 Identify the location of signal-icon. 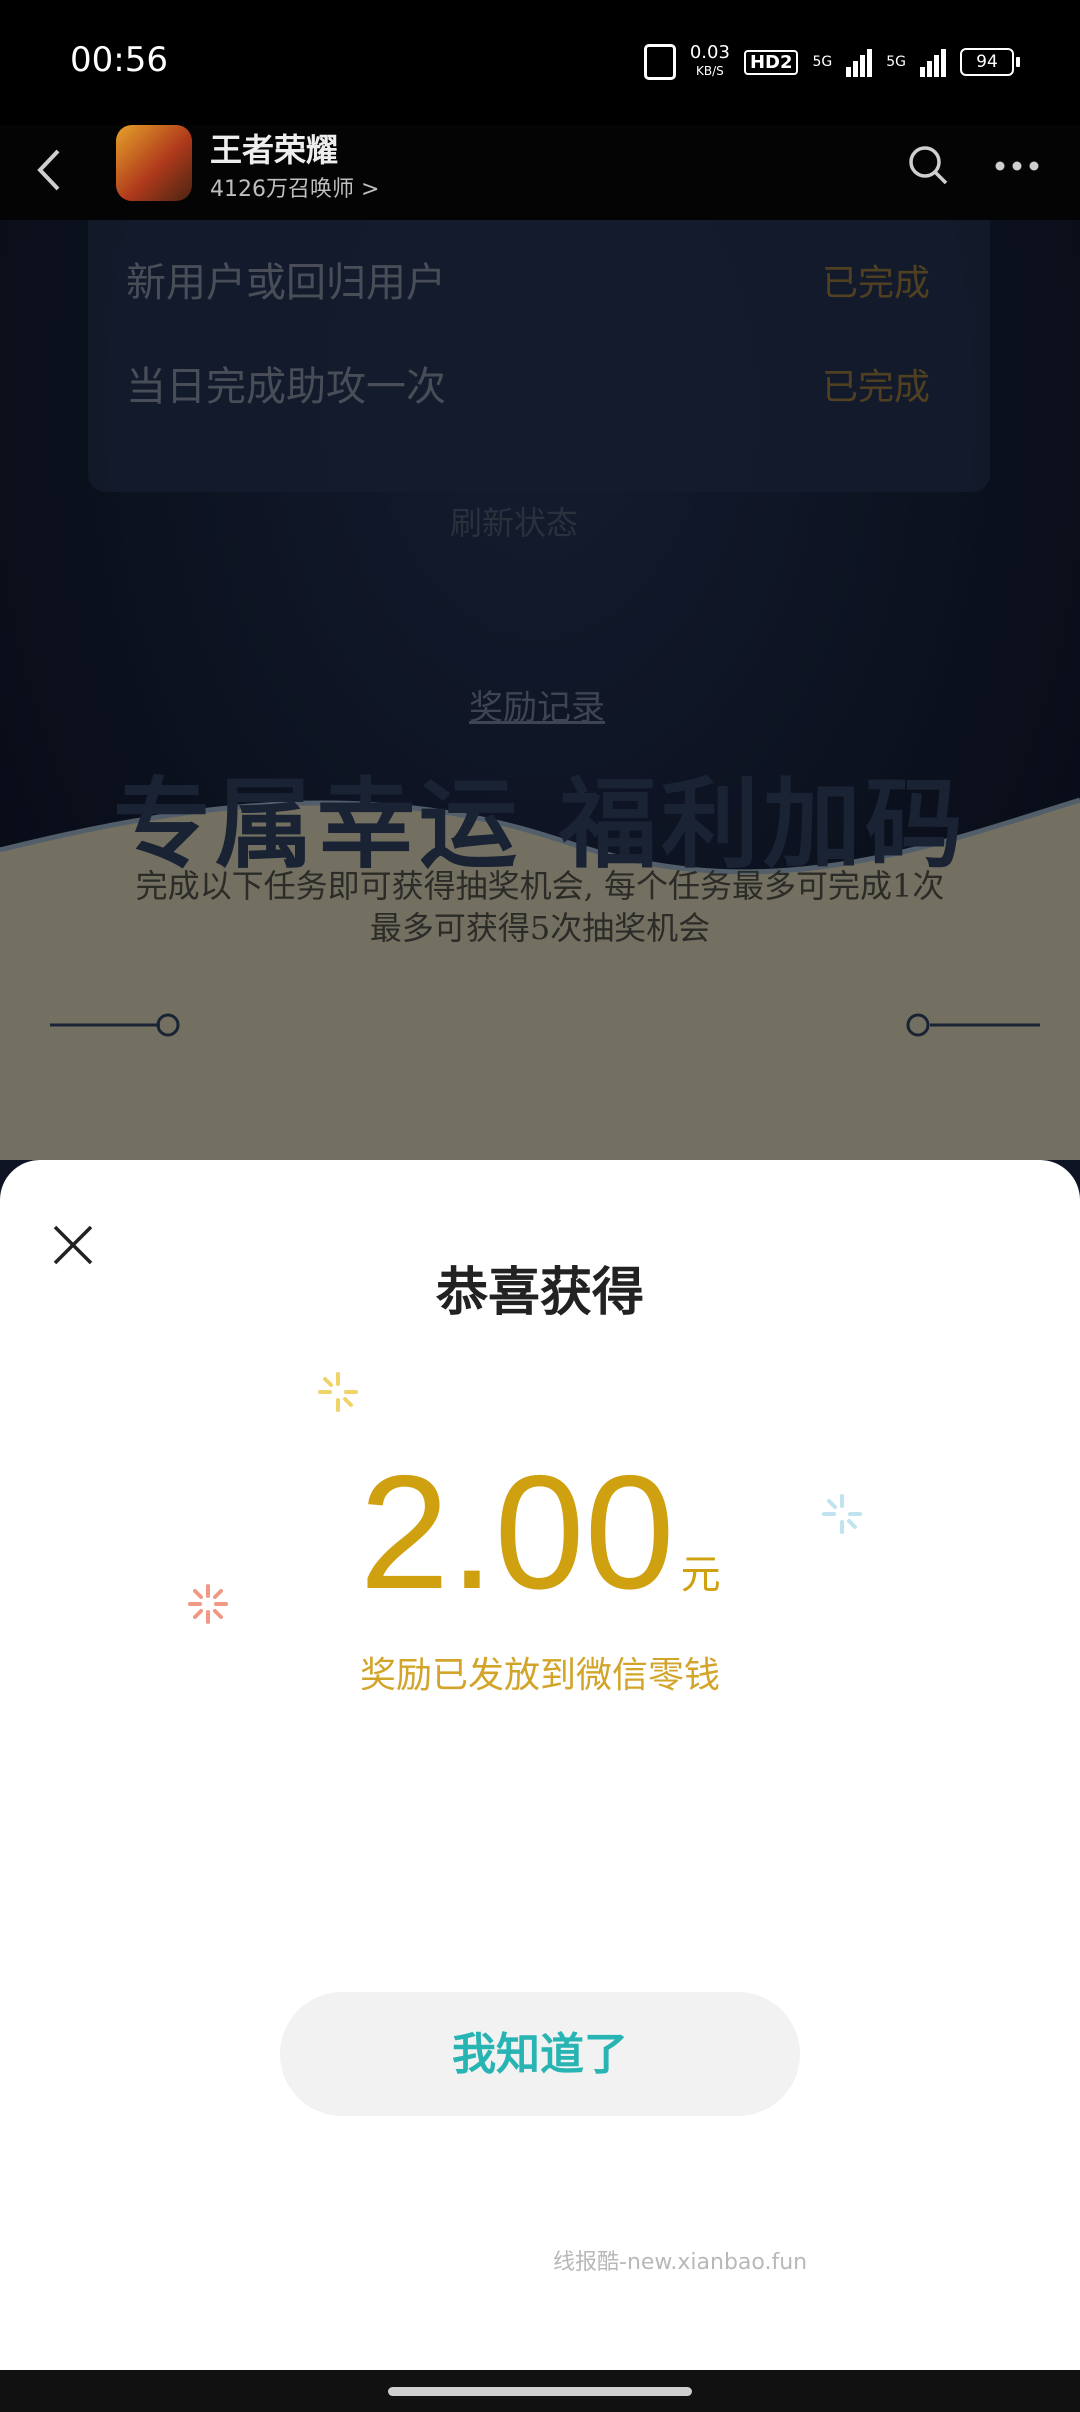
(859, 62).